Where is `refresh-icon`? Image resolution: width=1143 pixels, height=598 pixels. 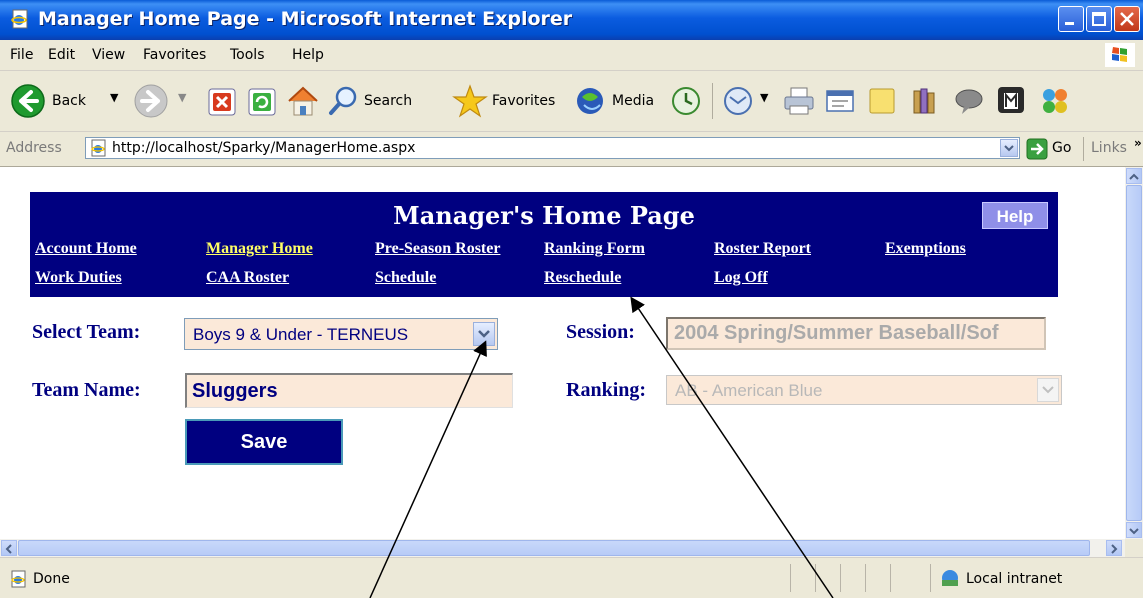 refresh-icon is located at coordinates (262, 102).